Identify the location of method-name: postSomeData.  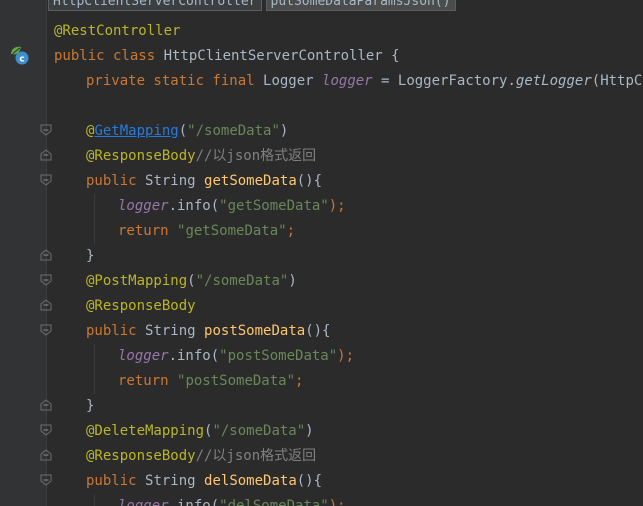
(255, 331).